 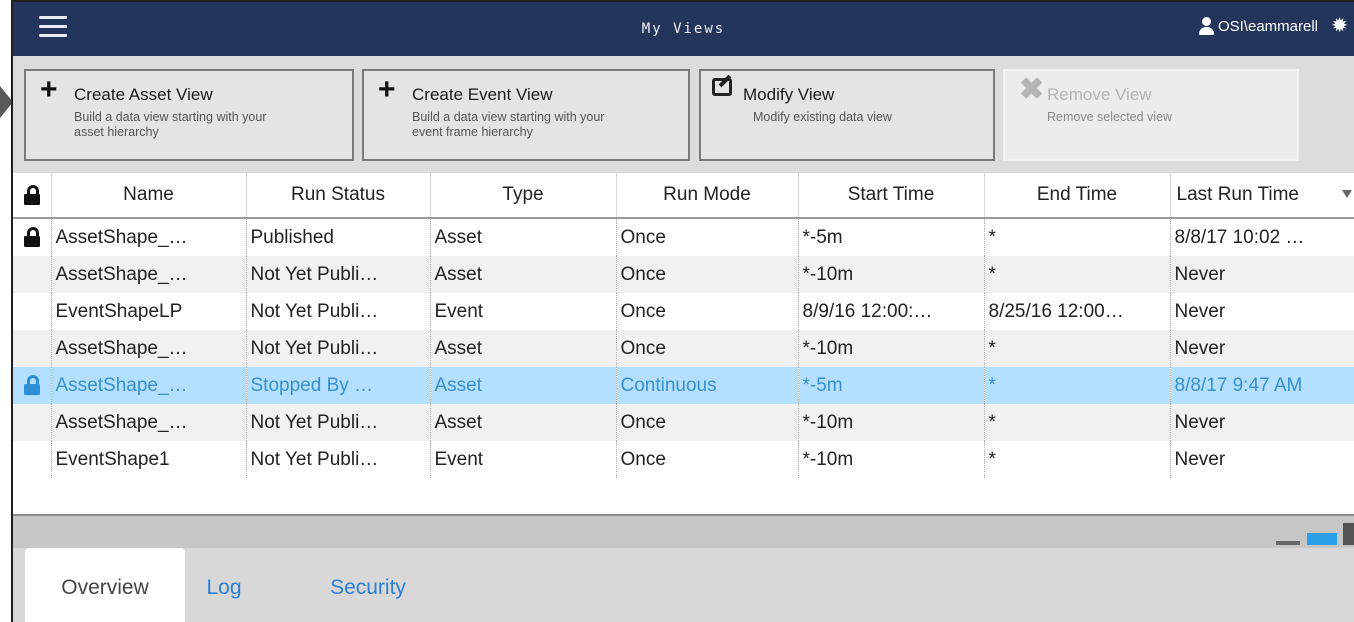 I want to click on splitter-bar, so click(x=683, y=532).